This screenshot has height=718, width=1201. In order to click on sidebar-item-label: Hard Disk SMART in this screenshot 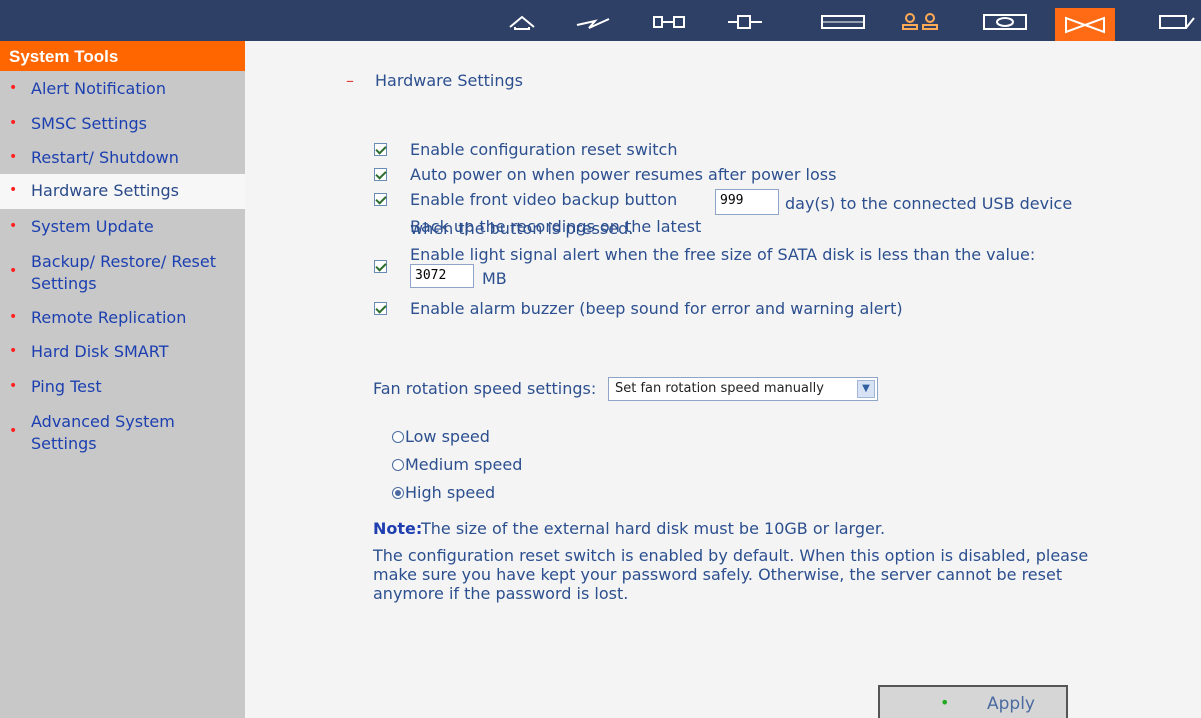, I will do `click(100, 351)`.